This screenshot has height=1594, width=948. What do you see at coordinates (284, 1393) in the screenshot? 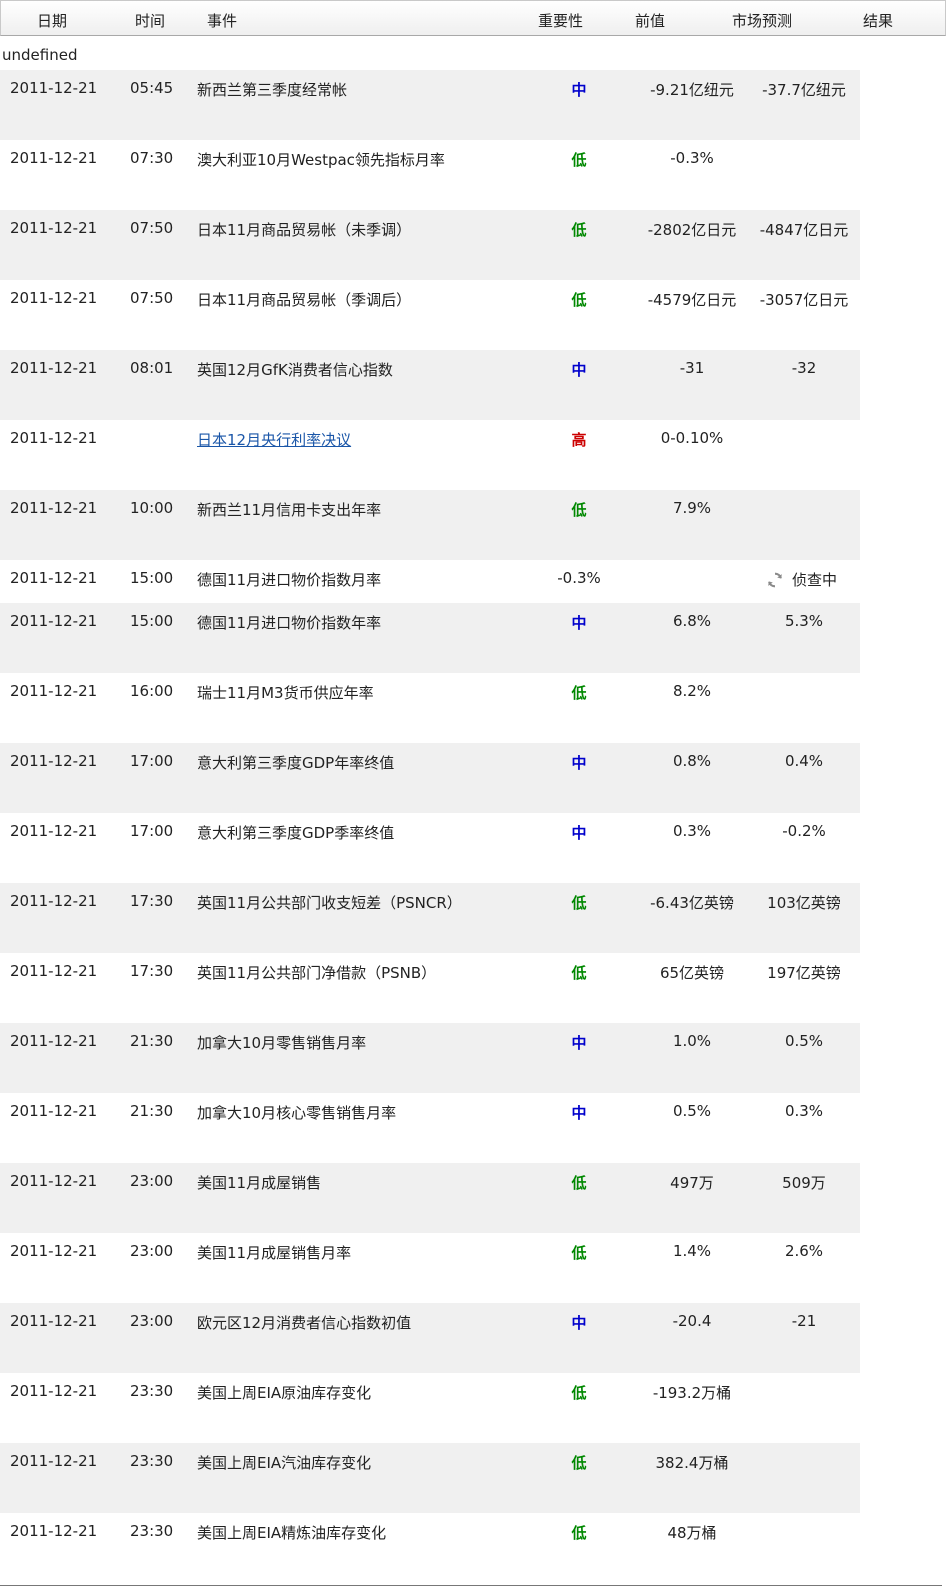
I see `row-event: 美国上周EIA原油库存变化` at bounding box center [284, 1393].